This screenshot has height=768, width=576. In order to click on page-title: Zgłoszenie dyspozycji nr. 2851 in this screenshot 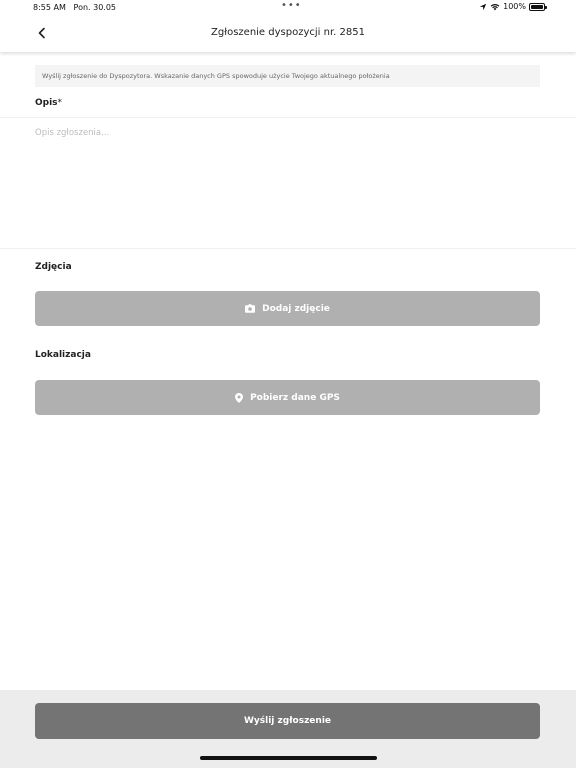, I will do `click(288, 32)`.